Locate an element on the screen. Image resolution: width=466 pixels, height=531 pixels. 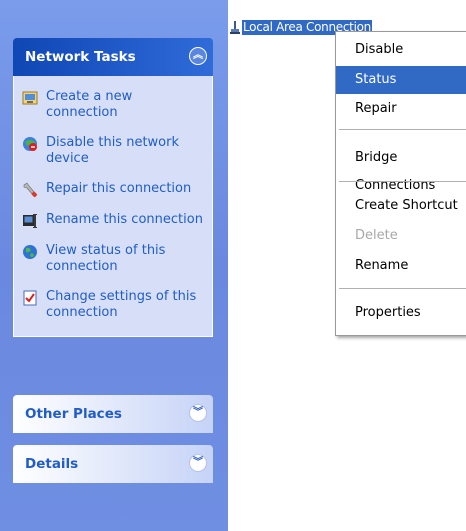
task-label: Change settings of this connection is located at coordinates (121, 304).